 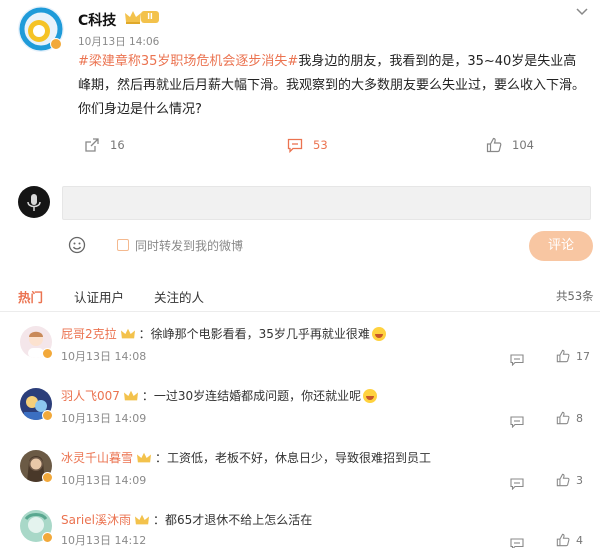 I want to click on commenter-name: 羽人飞007, so click(x=90, y=395).